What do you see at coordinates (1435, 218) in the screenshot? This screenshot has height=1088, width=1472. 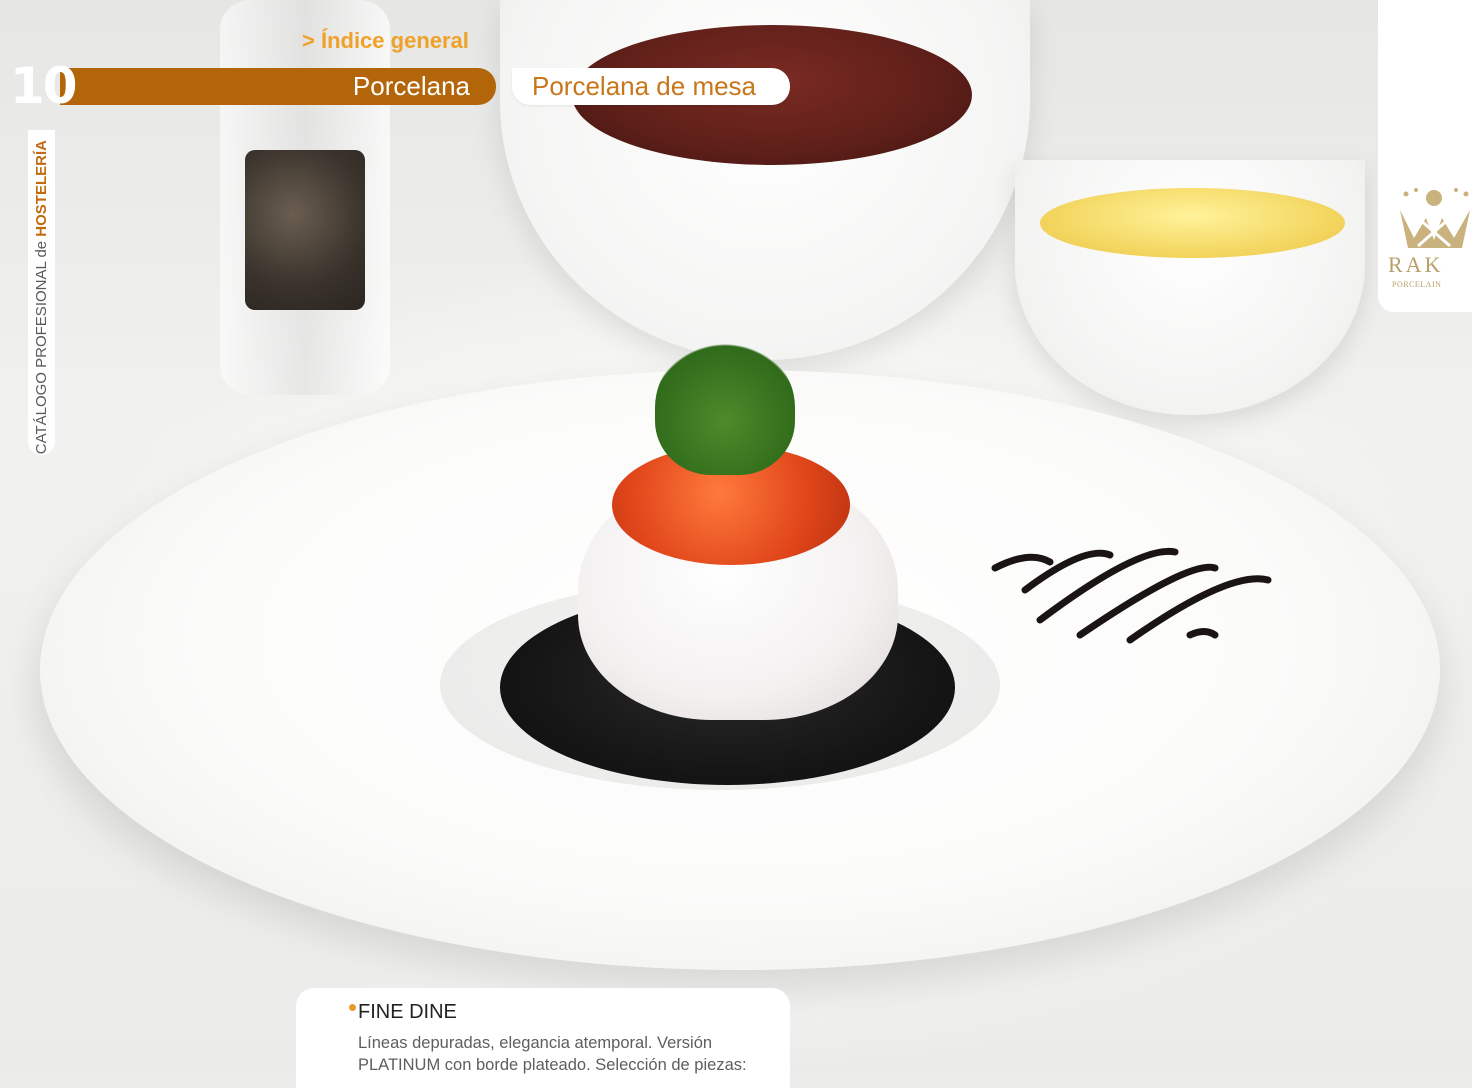 I see `crown-logo-icon` at bounding box center [1435, 218].